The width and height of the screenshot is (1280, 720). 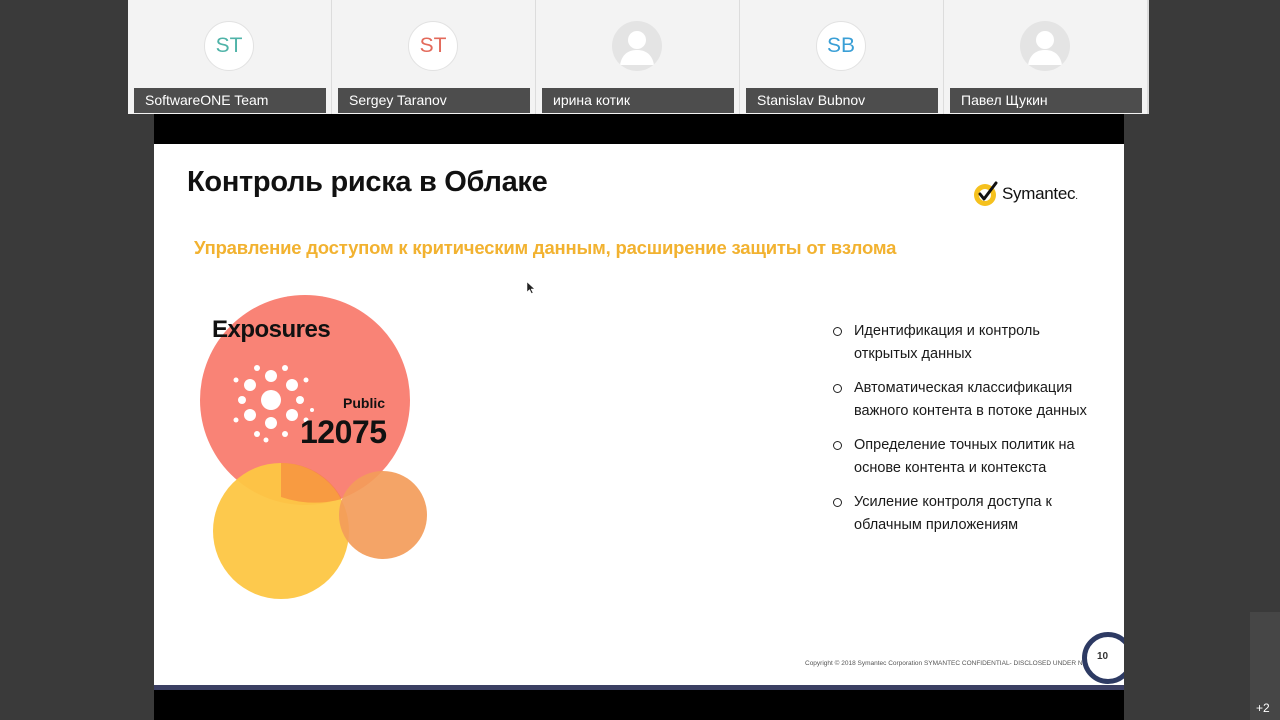 What do you see at coordinates (434, 100) in the screenshot?
I see `participant-name: Sergey Taranov` at bounding box center [434, 100].